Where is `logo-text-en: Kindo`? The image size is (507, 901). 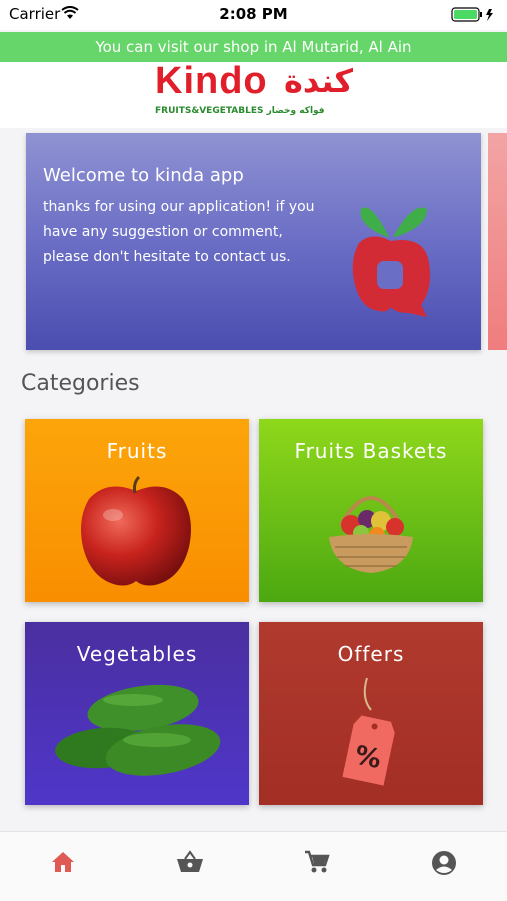 logo-text-en: Kindo is located at coordinates (211, 81).